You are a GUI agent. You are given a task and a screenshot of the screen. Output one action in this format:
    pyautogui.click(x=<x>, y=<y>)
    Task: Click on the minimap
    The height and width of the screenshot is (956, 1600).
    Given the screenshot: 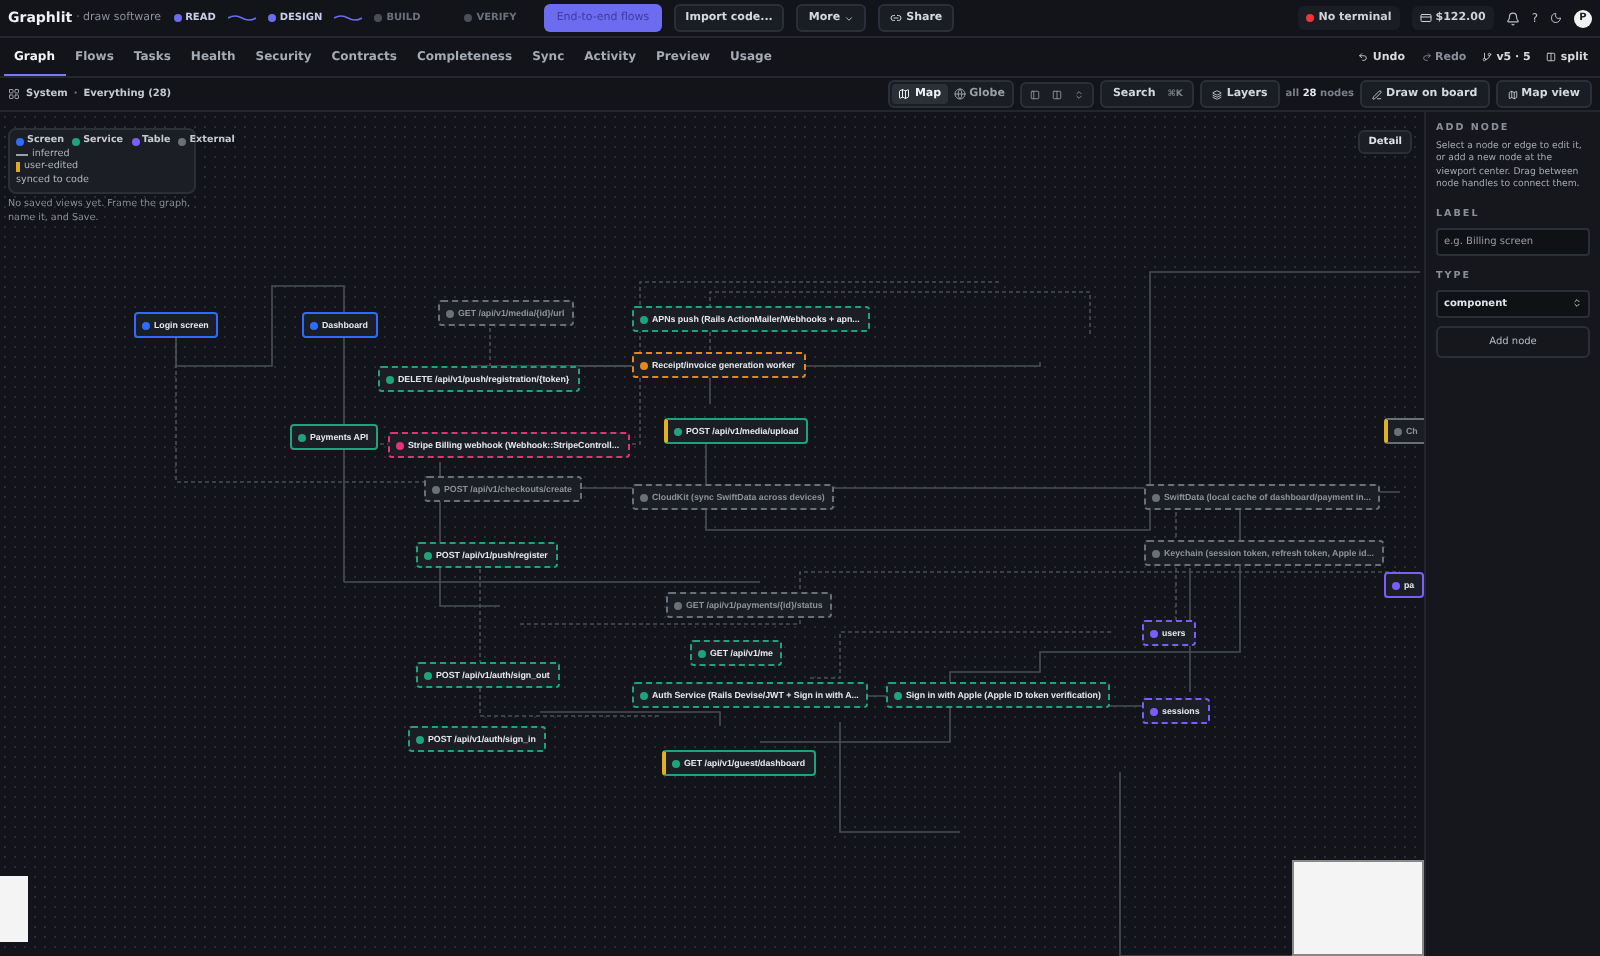 What is the action you would take?
    pyautogui.click(x=1358, y=908)
    